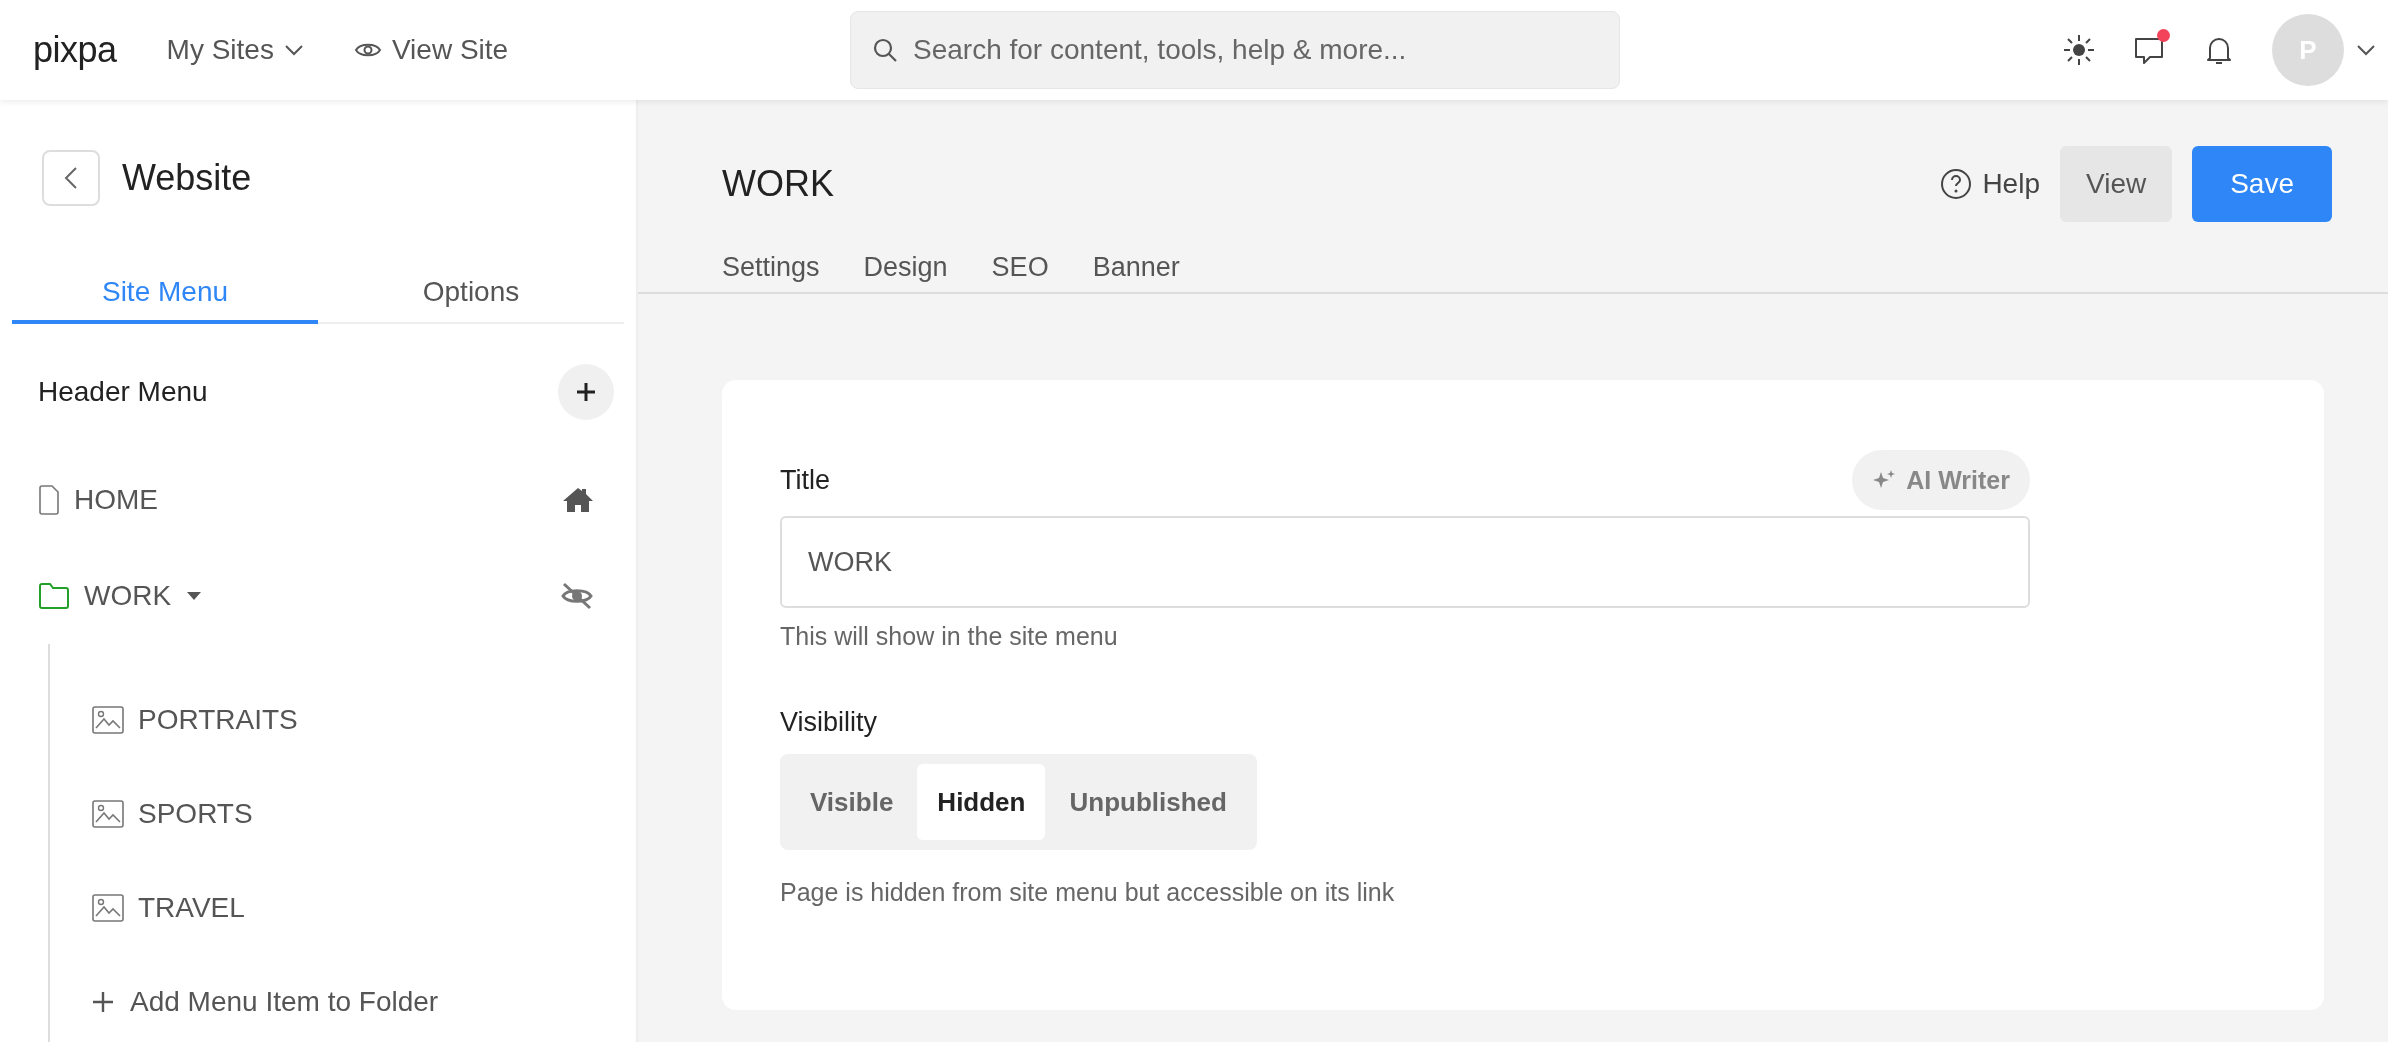 The width and height of the screenshot is (2388, 1042). What do you see at coordinates (195, 814) in the screenshot?
I see `menu-item-label: SPORTS` at bounding box center [195, 814].